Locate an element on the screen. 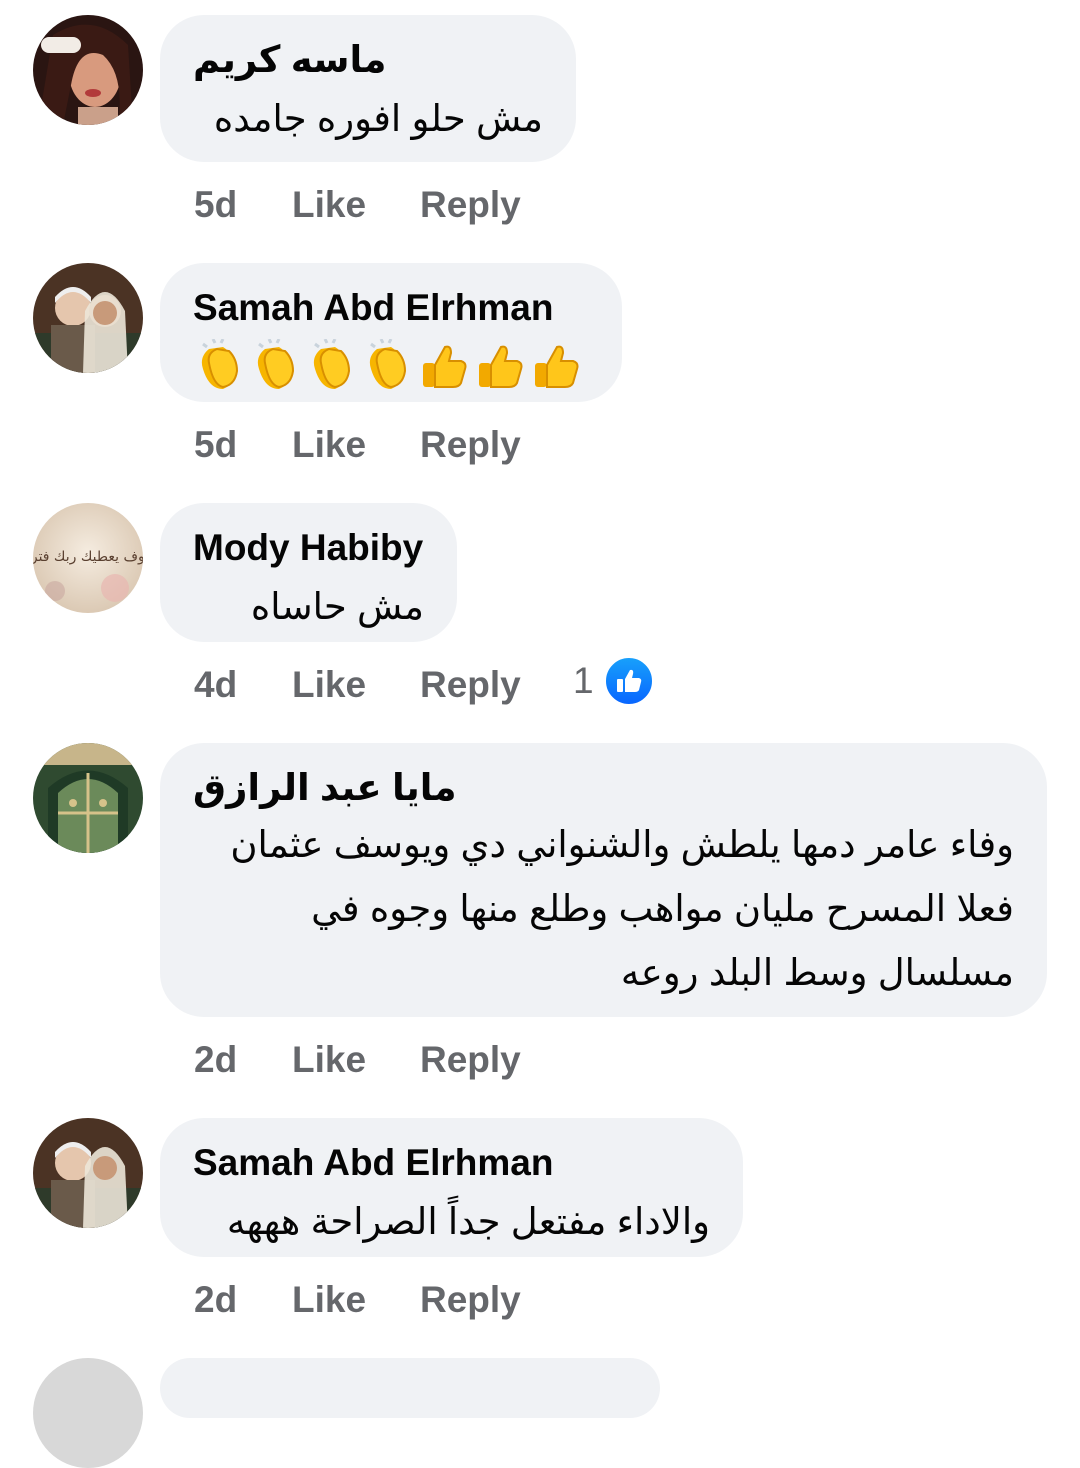 Image resolution: width=1080 pixels, height=1468 pixels. avatar-caption: ولسوف يعطيك ربك فترضى is located at coordinates (88, 557).